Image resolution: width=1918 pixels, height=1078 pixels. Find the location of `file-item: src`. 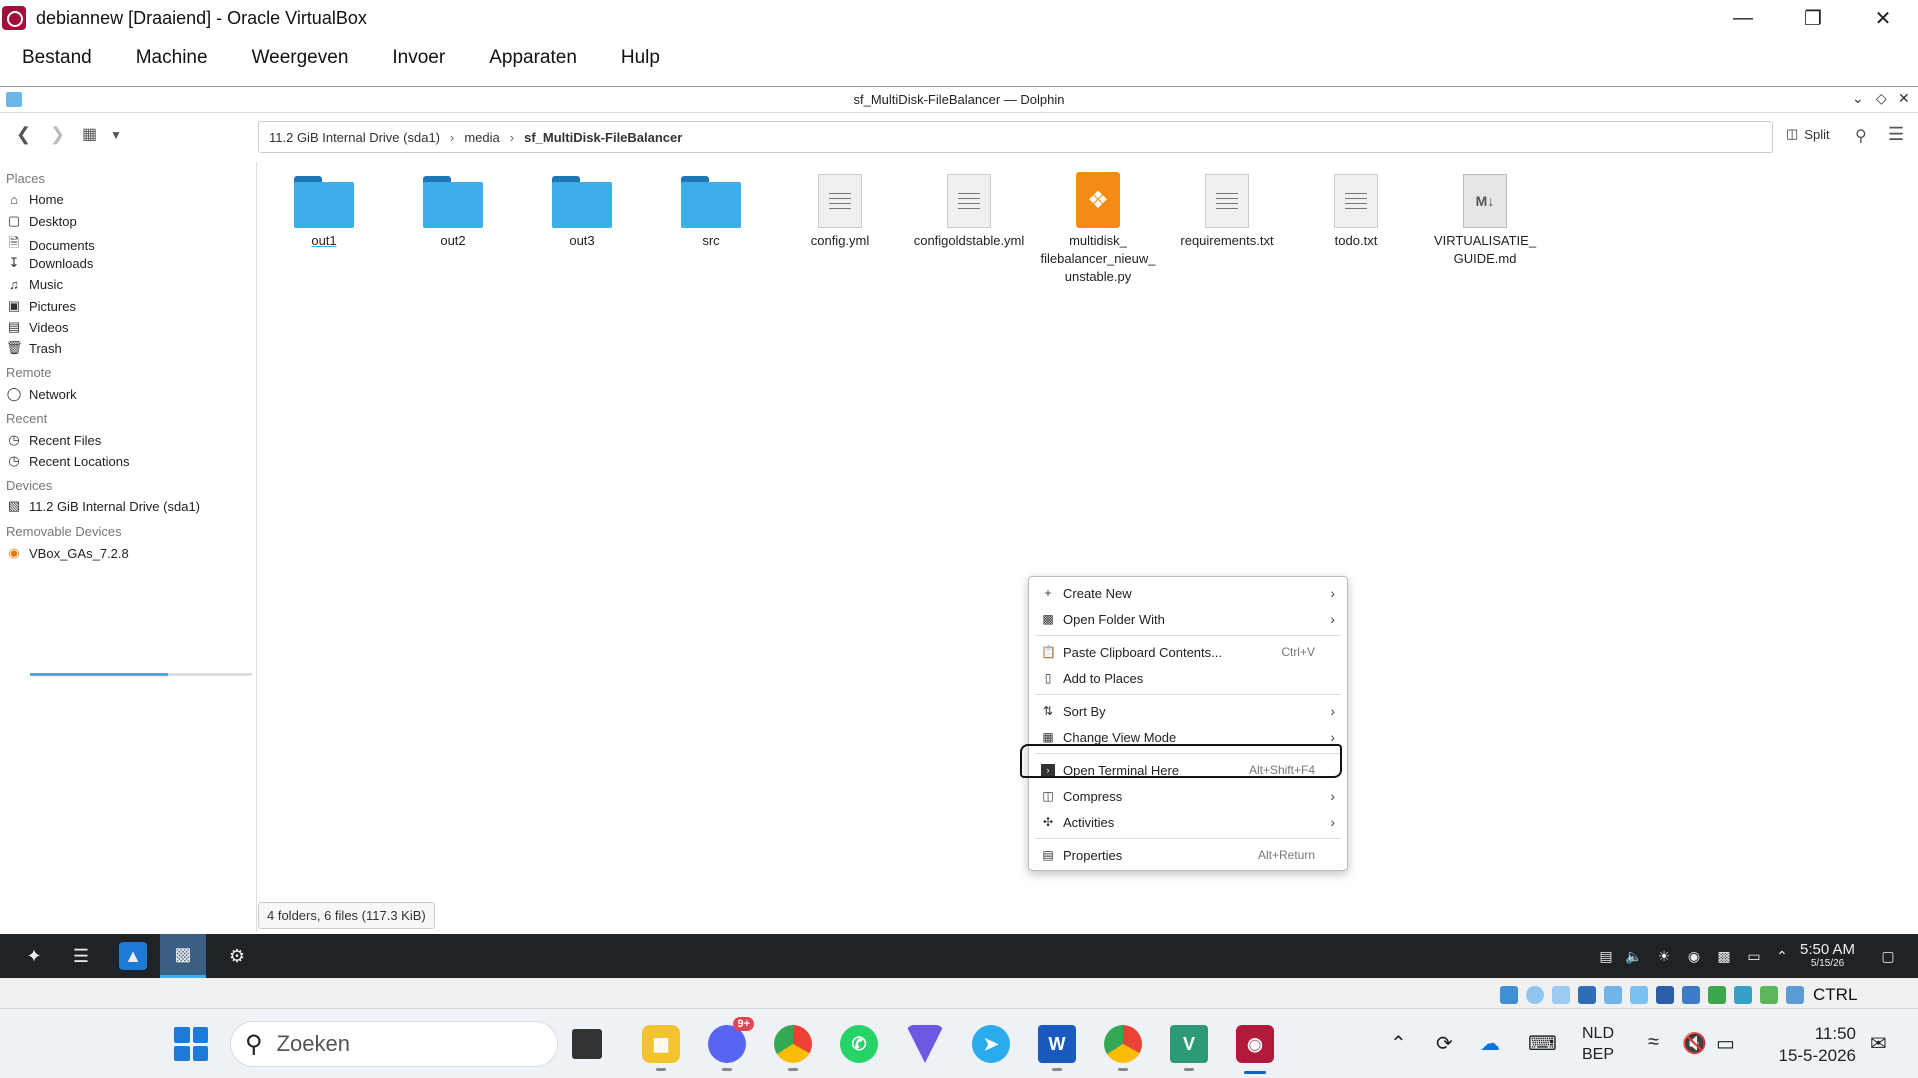

file-item: src is located at coordinates (711, 213).